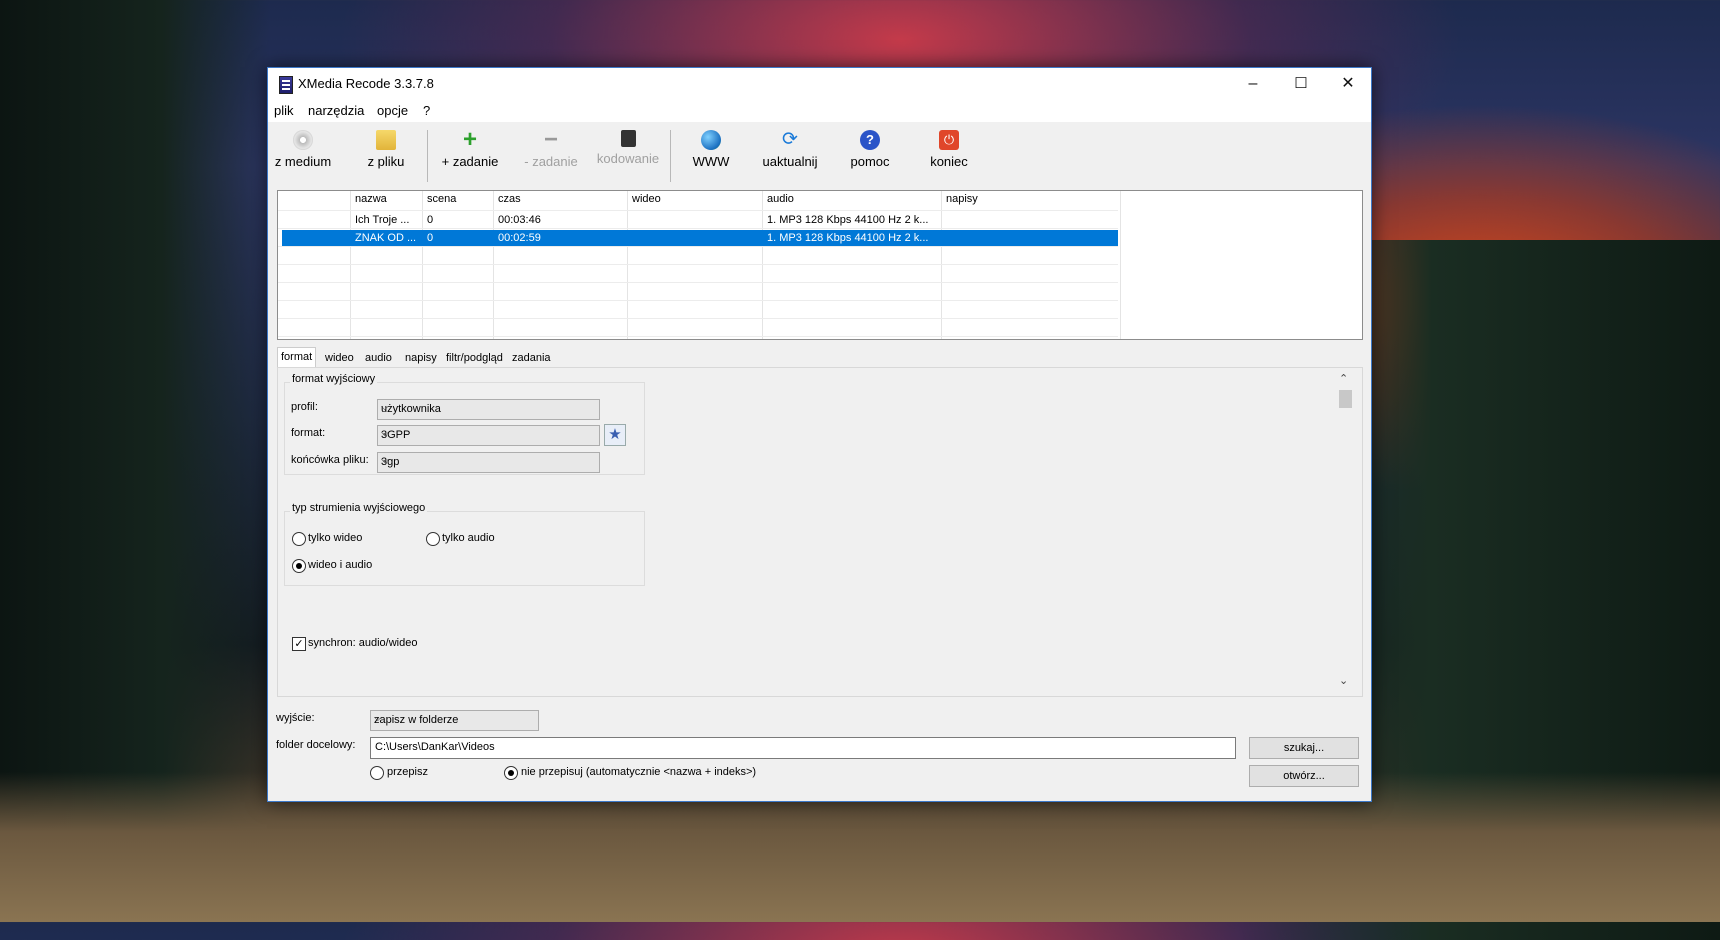  Describe the element at coordinates (299, 566) in the screenshot. I see `video-audio-radio` at that location.